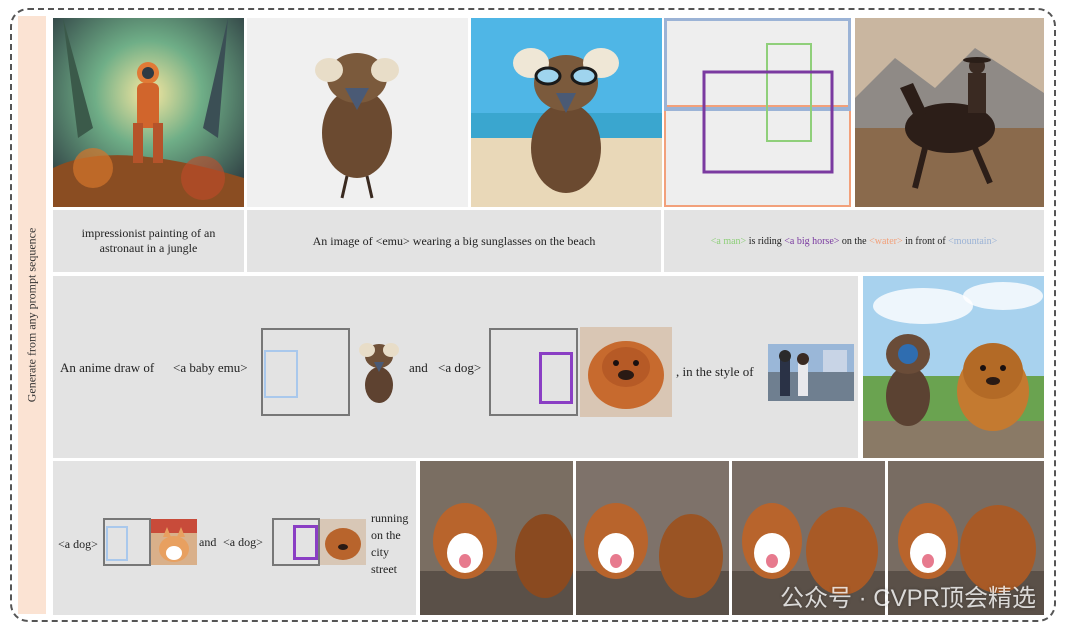 This screenshot has width=1070, height=631. Describe the element at coordinates (626, 372) in the screenshot. I see `chow-dog-photo` at that location.